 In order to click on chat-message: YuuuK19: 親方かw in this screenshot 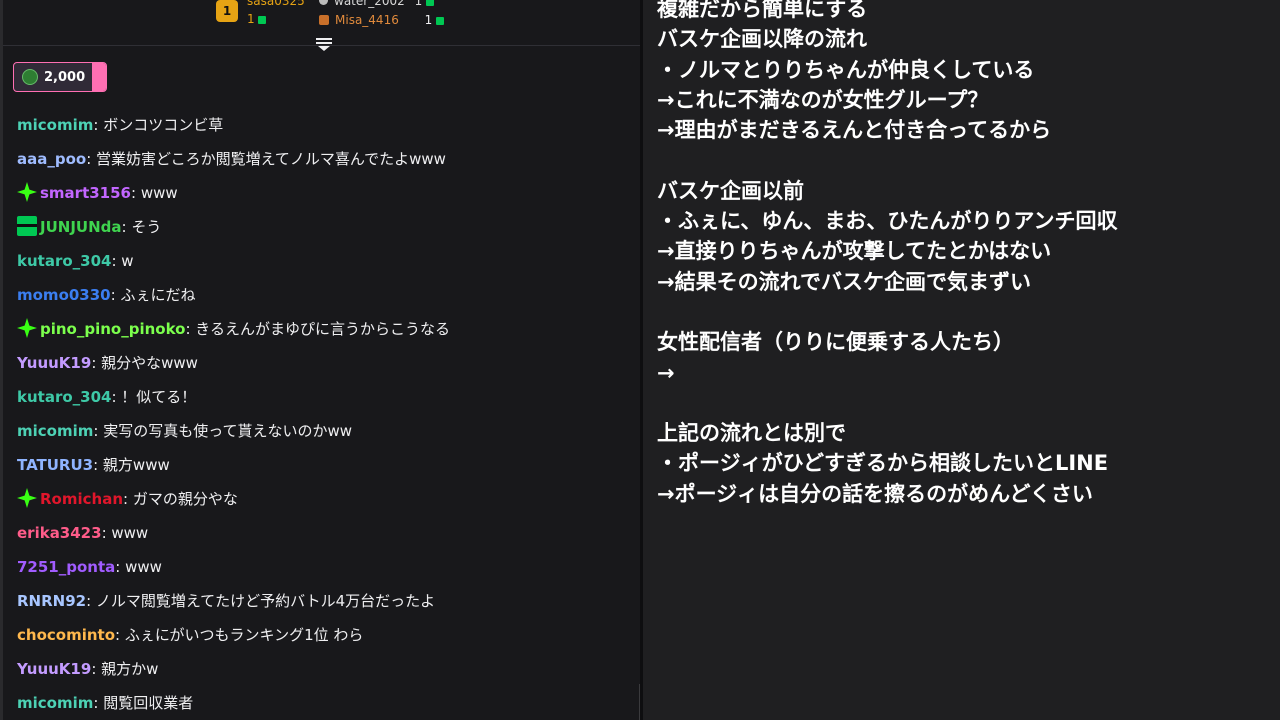, I will do `click(327, 669)`.